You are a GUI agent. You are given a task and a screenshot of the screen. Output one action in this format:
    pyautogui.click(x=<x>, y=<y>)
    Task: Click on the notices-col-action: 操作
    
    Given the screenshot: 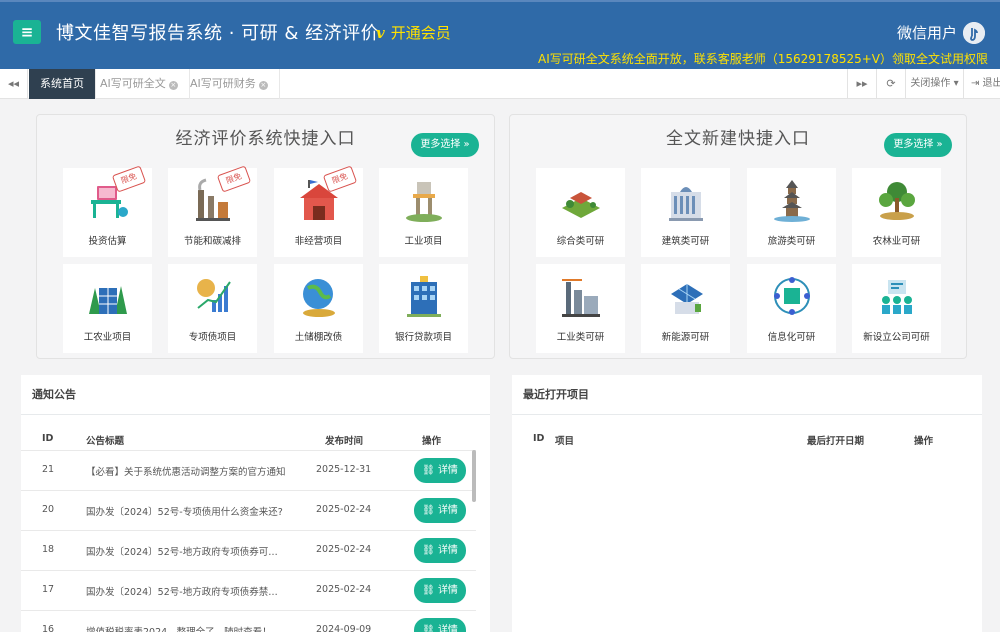 What is the action you would take?
    pyautogui.click(x=432, y=441)
    